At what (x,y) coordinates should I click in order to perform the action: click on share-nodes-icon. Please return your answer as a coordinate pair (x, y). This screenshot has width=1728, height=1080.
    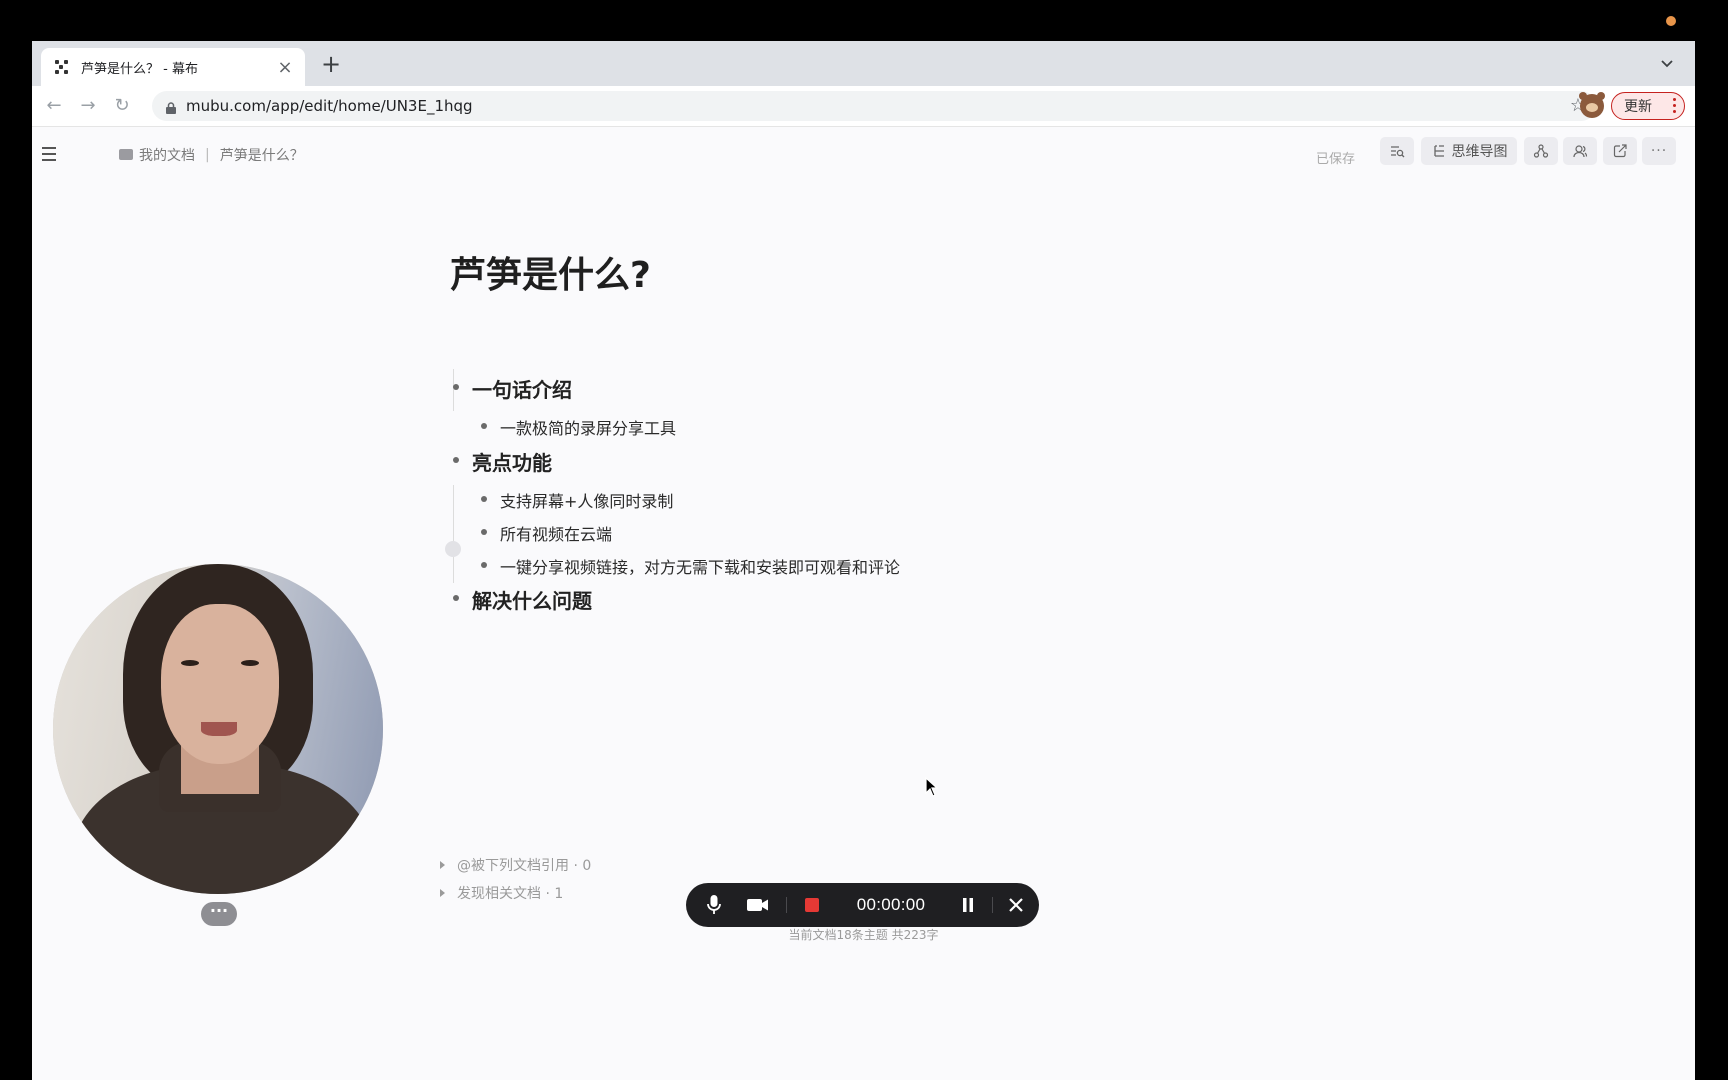
    Looking at the image, I should click on (1541, 151).